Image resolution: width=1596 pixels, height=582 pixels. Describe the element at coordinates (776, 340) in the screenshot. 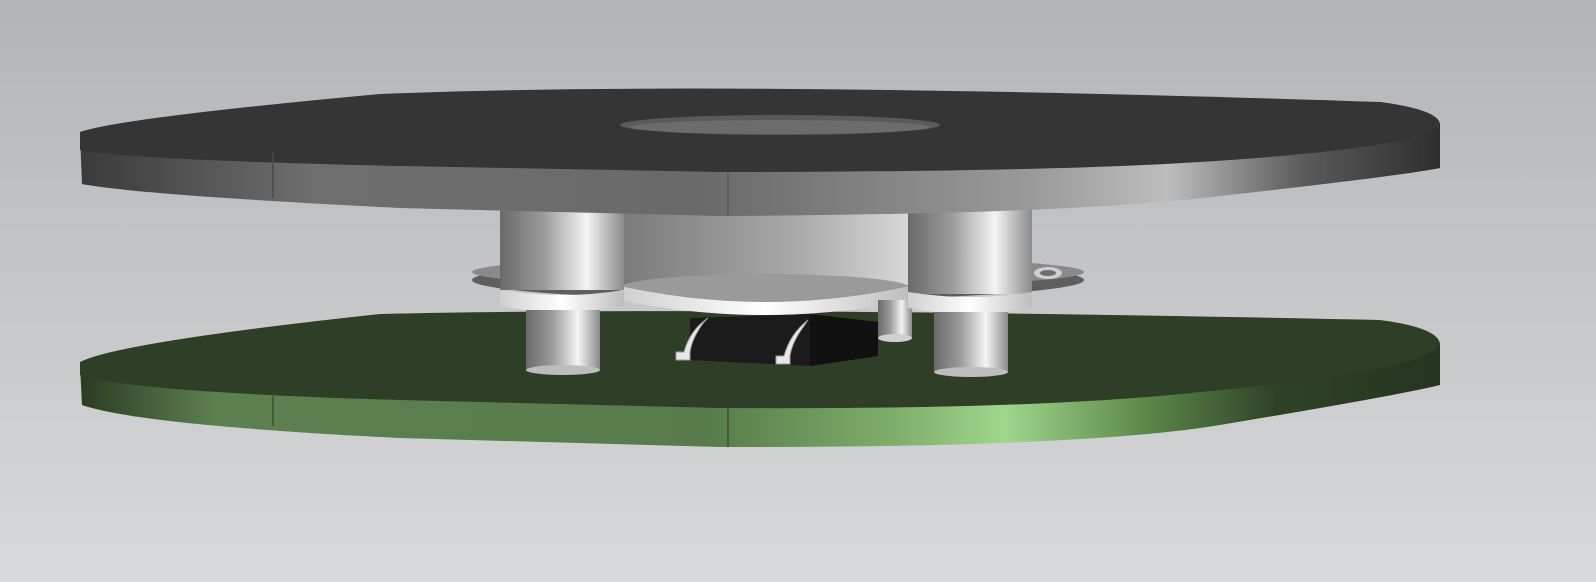

I see `ic-chip` at that location.